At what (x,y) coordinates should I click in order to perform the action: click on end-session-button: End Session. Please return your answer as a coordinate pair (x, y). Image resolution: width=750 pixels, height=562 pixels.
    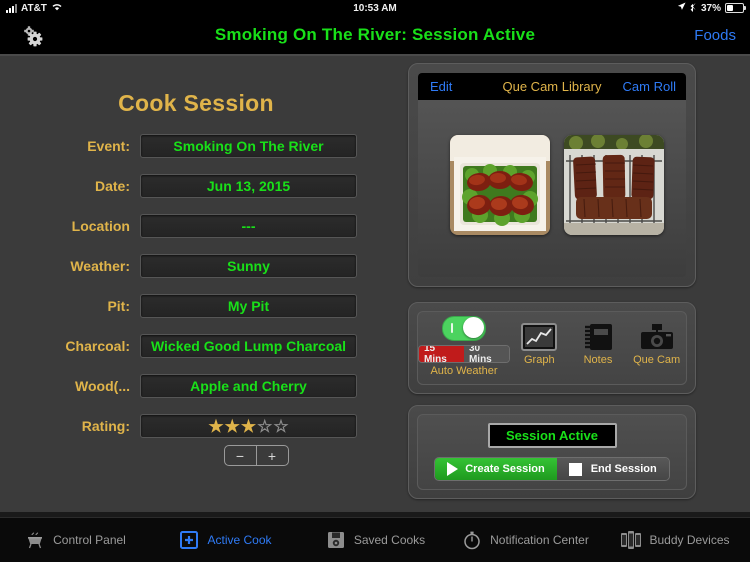
    Looking at the image, I should click on (612, 469).